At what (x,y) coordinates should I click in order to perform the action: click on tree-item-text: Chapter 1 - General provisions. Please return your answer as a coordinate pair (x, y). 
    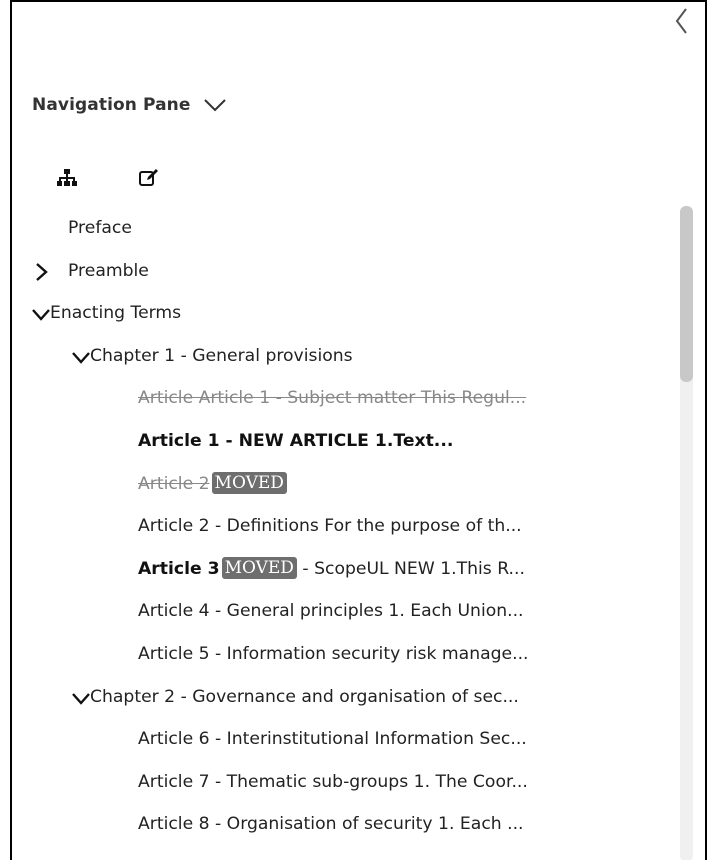
    Looking at the image, I should click on (221, 356).